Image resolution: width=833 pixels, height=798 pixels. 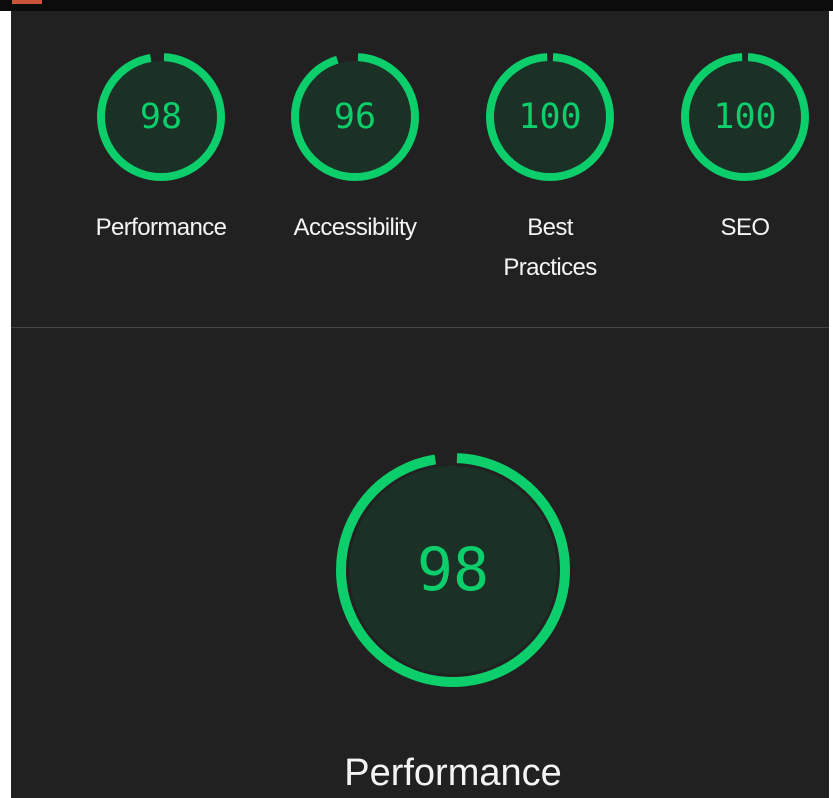 What do you see at coordinates (355, 227) in the screenshot?
I see `gauge-label: Accessibility` at bounding box center [355, 227].